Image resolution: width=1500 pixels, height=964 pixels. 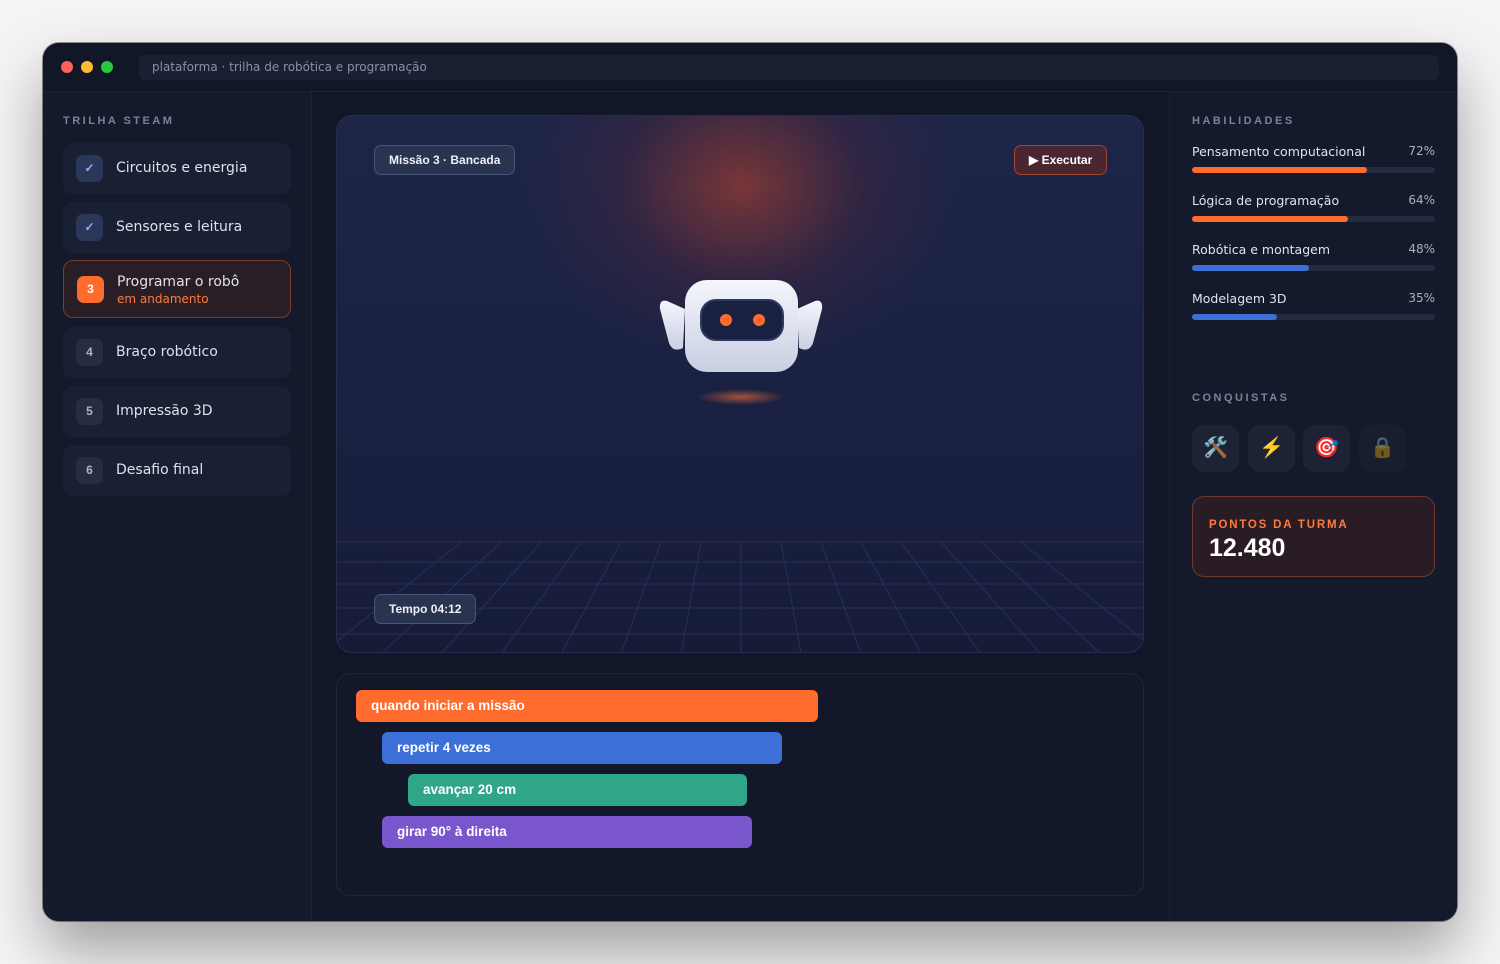 I want to click on step-number: 3, so click(x=90, y=289).